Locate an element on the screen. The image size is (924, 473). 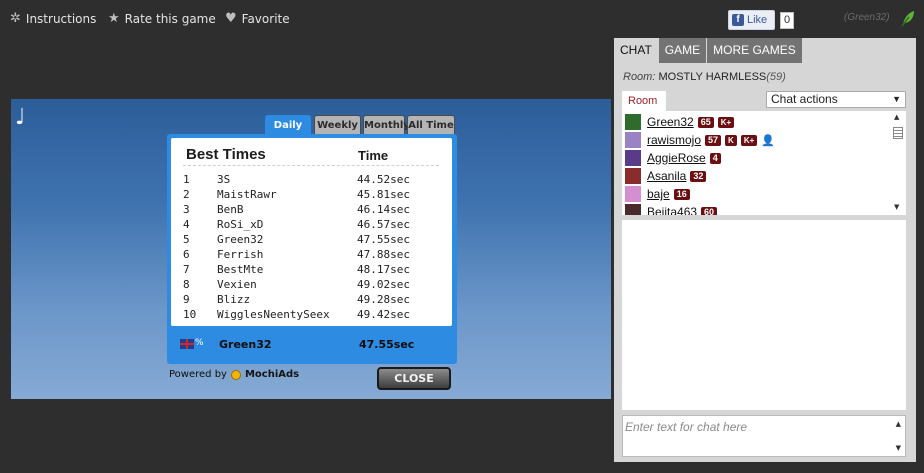
username-link: Green32 is located at coordinates (670, 122).